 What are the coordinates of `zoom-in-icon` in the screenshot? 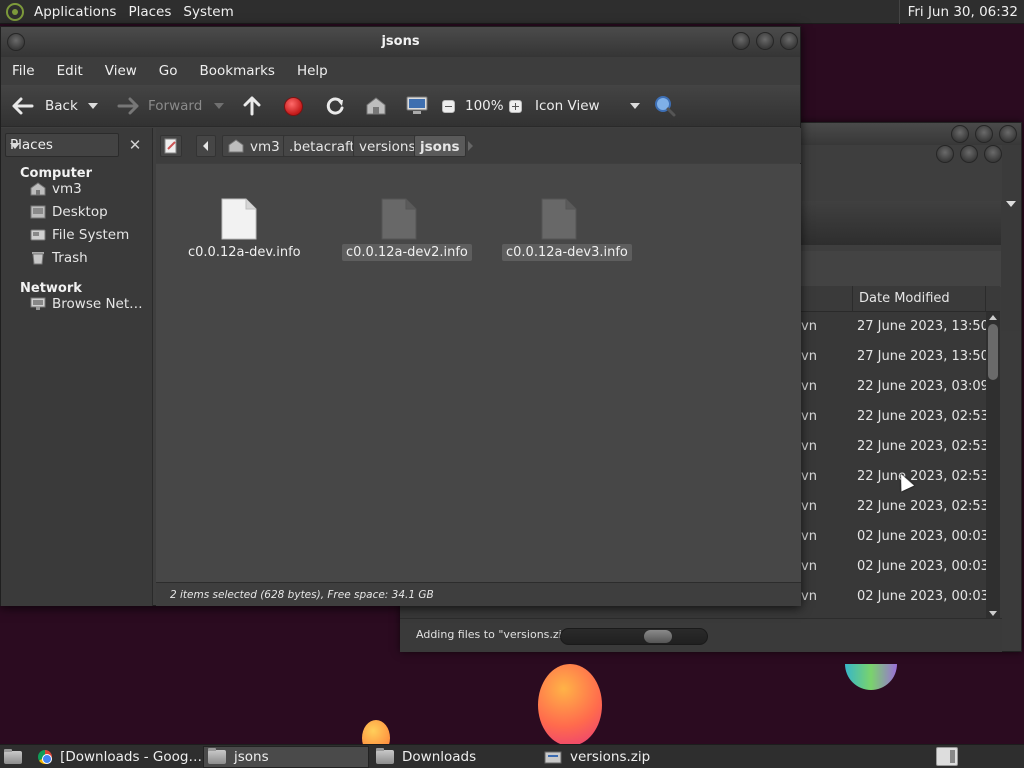 It's located at (515, 106).